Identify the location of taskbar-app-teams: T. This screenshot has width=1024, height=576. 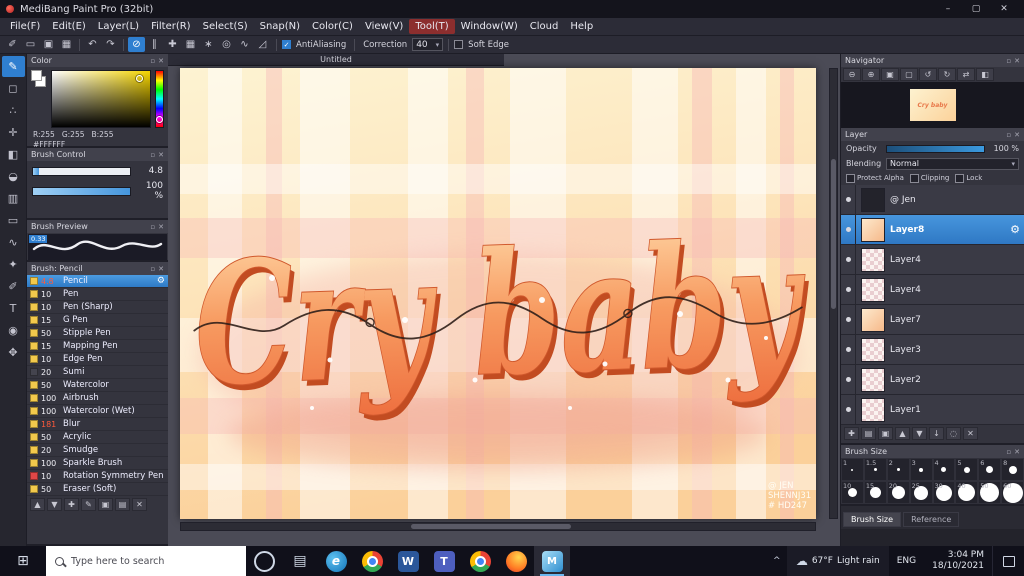
(444, 561).